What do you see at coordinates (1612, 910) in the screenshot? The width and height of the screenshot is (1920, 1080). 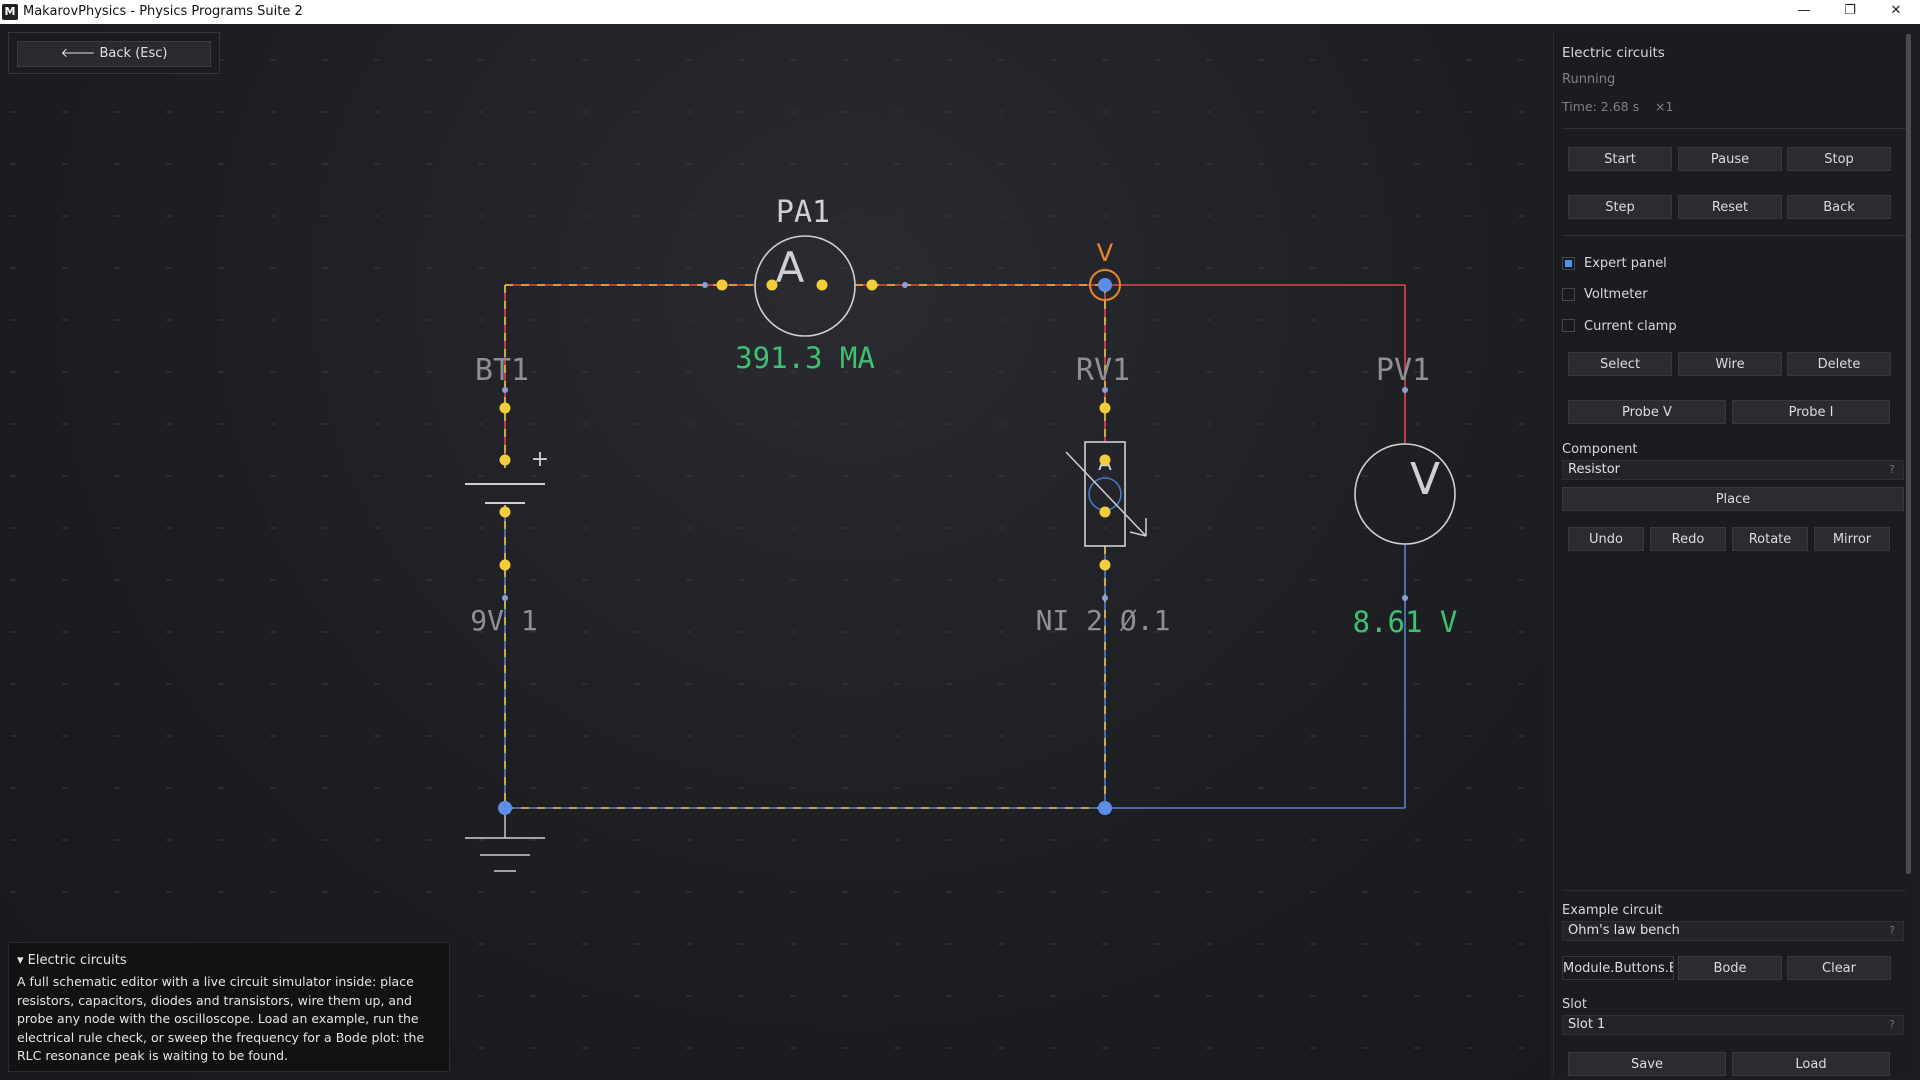 I see `example-circuit-label: Example circuit` at bounding box center [1612, 910].